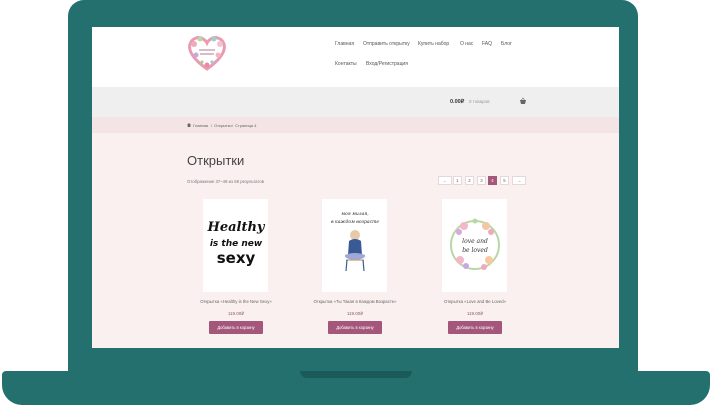 This screenshot has height=405, width=712. What do you see at coordinates (506, 44) in the screenshot?
I see `nav-blog: Блог` at bounding box center [506, 44].